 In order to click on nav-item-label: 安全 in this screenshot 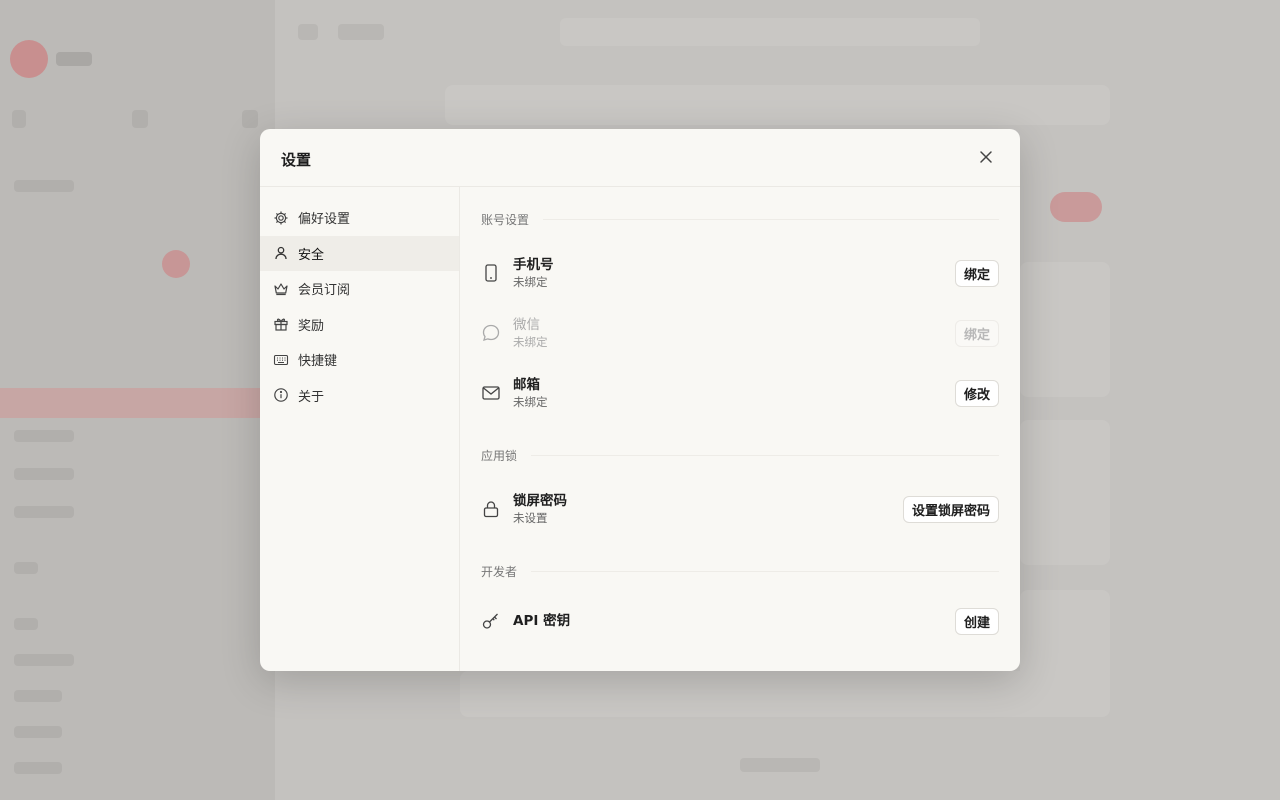, I will do `click(311, 255)`.